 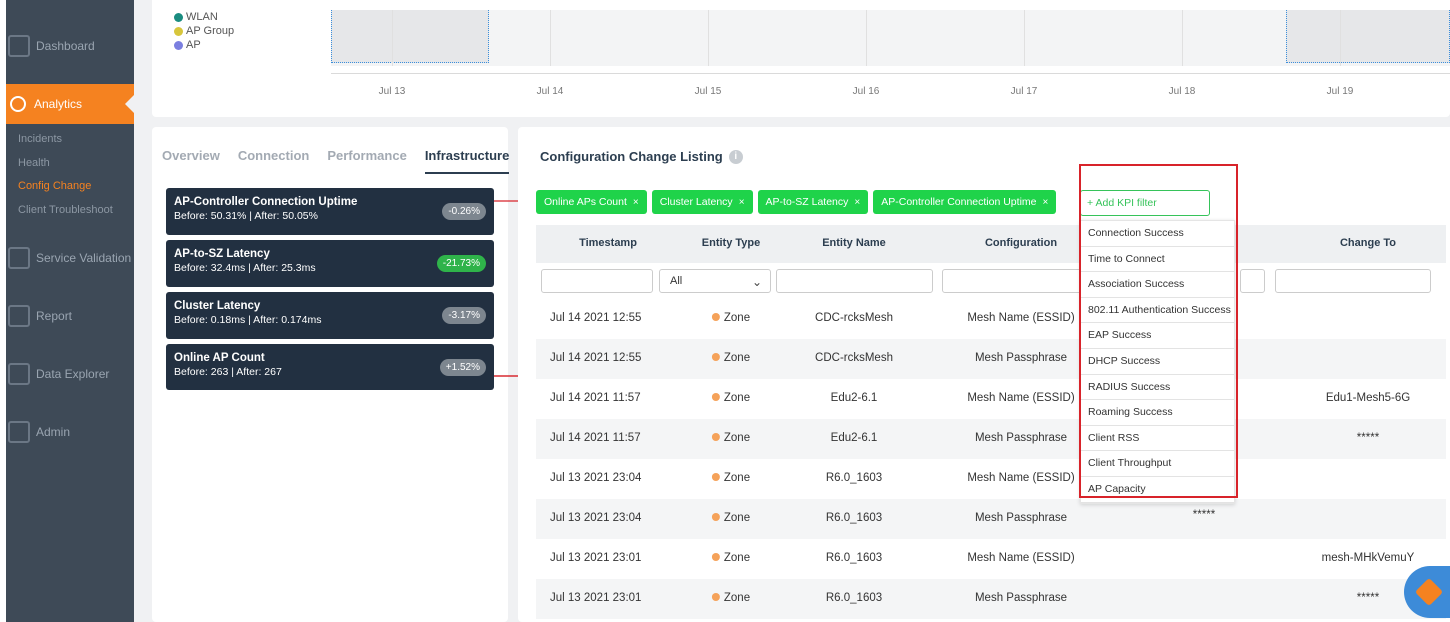 What do you see at coordinates (34, 163) in the screenshot?
I see `sub-health: Health` at bounding box center [34, 163].